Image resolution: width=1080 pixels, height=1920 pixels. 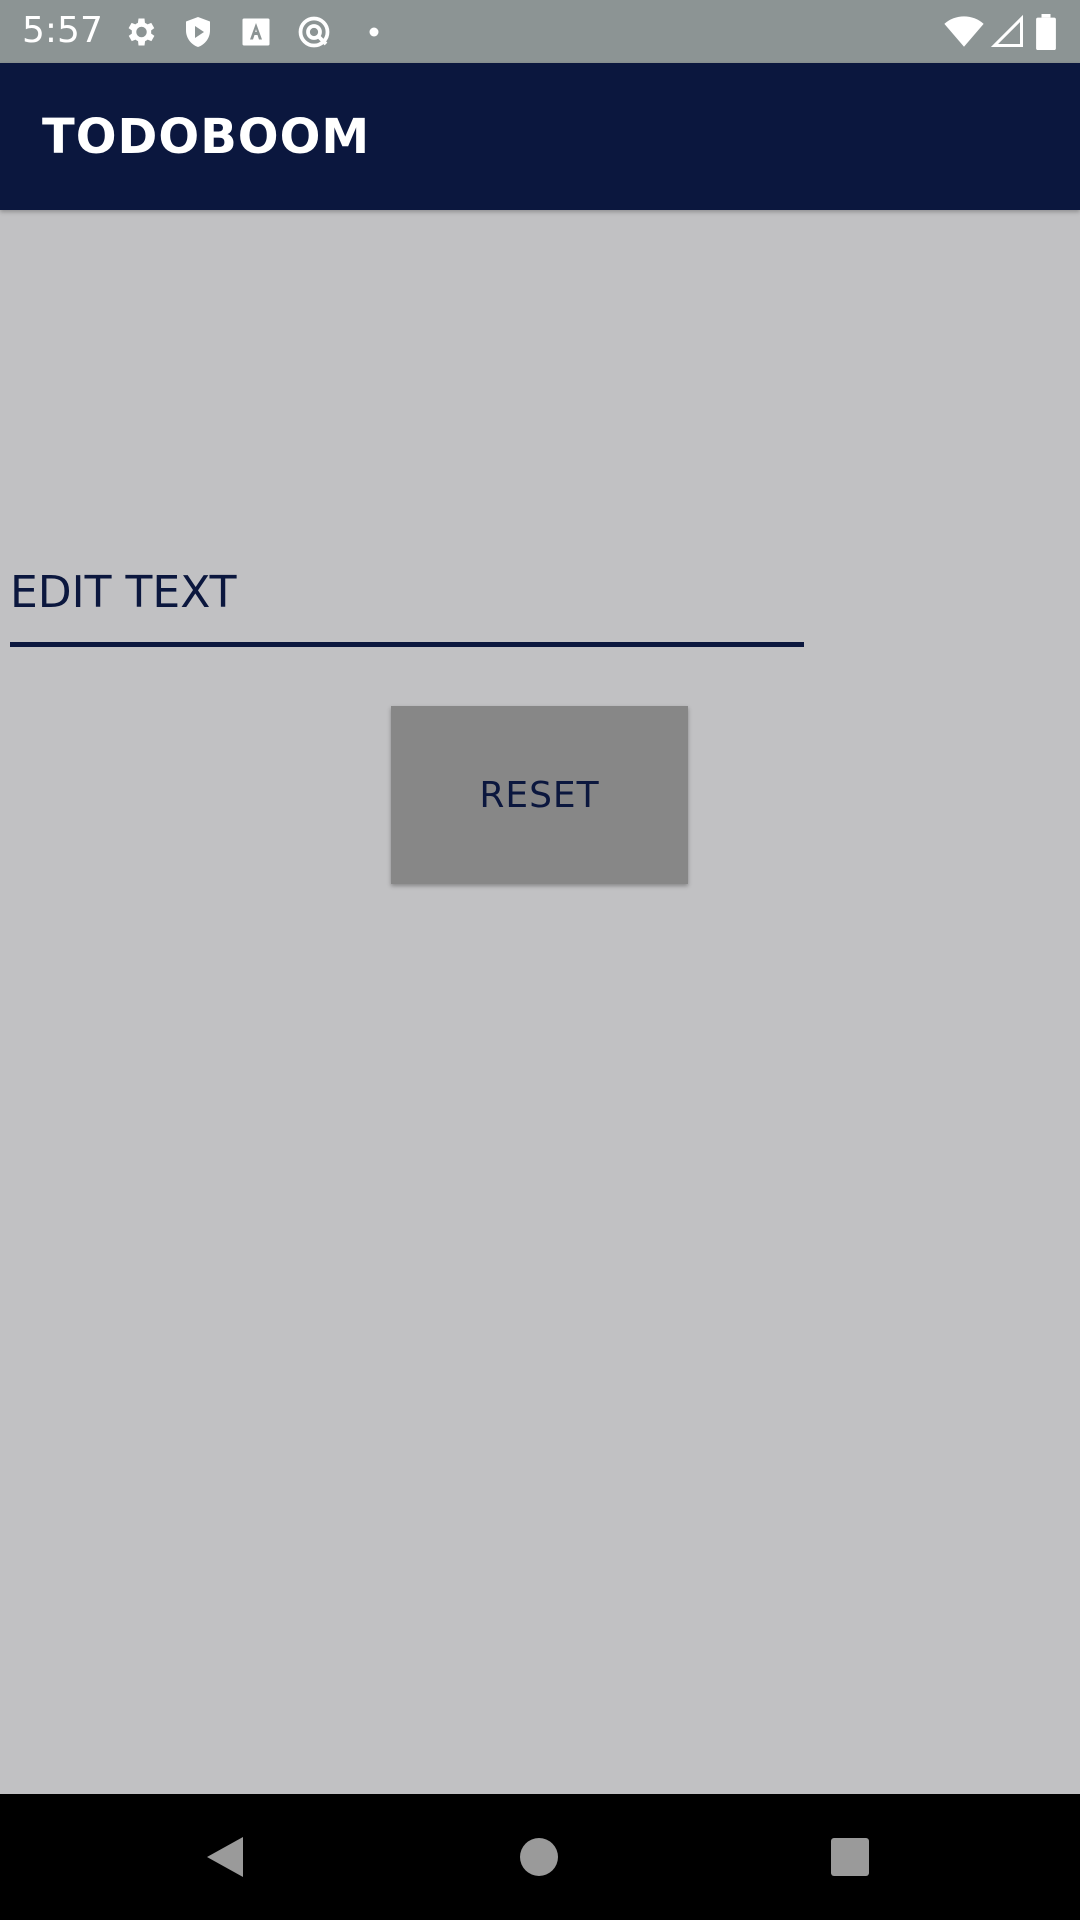 I want to click on edit-text-input, so click(x=407, y=592).